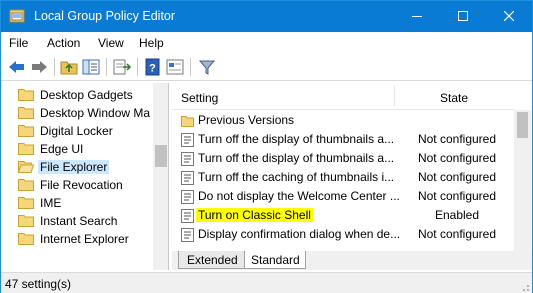 The height and width of the screenshot is (293, 533). What do you see at coordinates (91, 67) in the screenshot?
I see `show-hide-tree-icon` at bounding box center [91, 67].